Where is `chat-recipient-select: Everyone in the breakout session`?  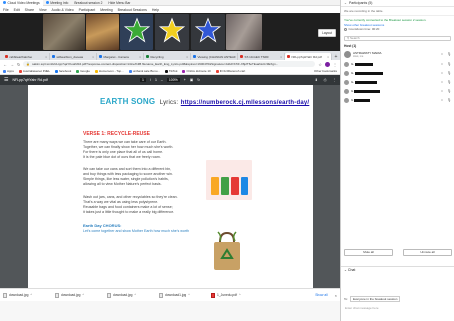 chat-recipient-select: Everyone in the breakout session is located at coordinates (375, 299).